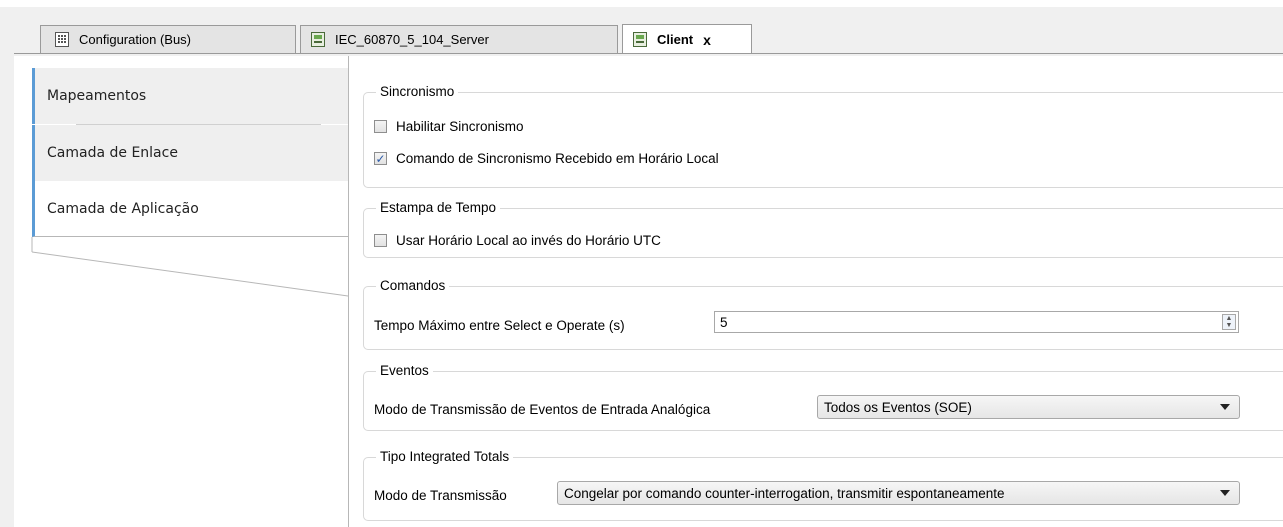 This screenshot has height=527, width=1283. Describe the element at coordinates (190, 153) in the screenshot. I see `sidebar-item-camada-enlace: Camada de Enlace` at that location.